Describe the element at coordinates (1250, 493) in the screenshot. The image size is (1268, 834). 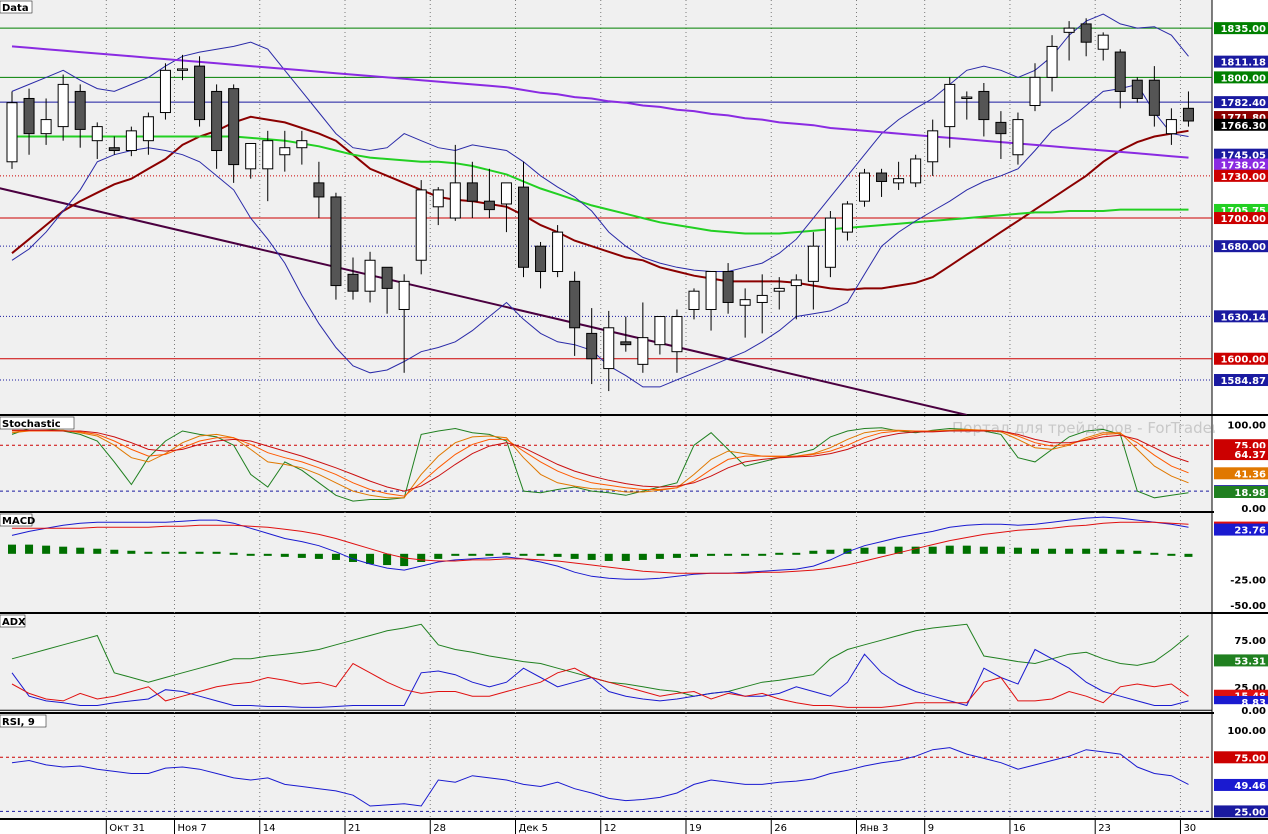
I see `y-axis-label-text: 18.98` at that location.